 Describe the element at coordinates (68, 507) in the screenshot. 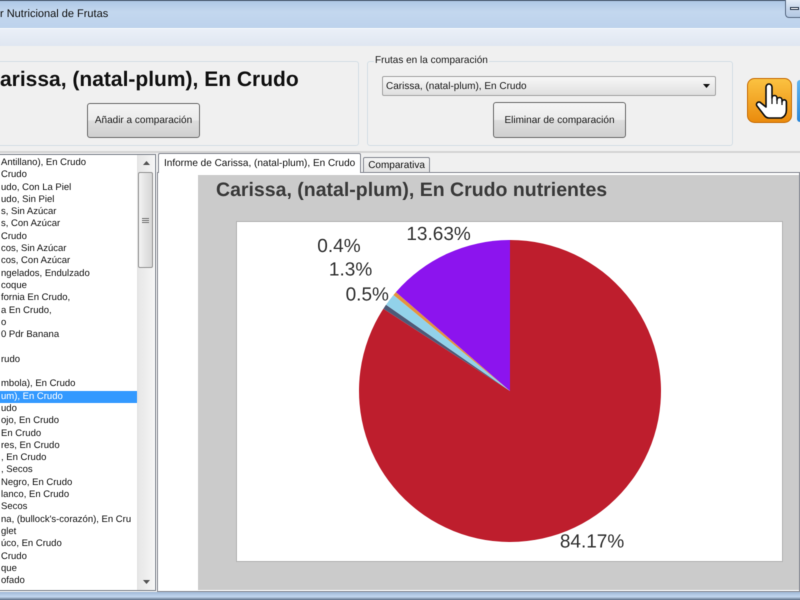

I see `list-item: Secos` at that location.